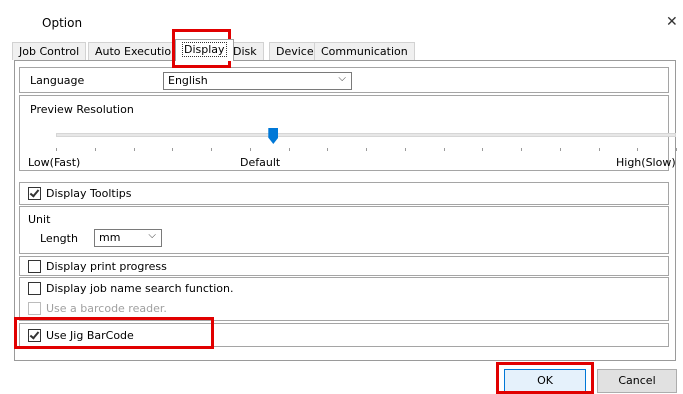  Describe the element at coordinates (344, 335) in the screenshot. I see `jig-barcode-group: Use Jig BarCode` at that location.